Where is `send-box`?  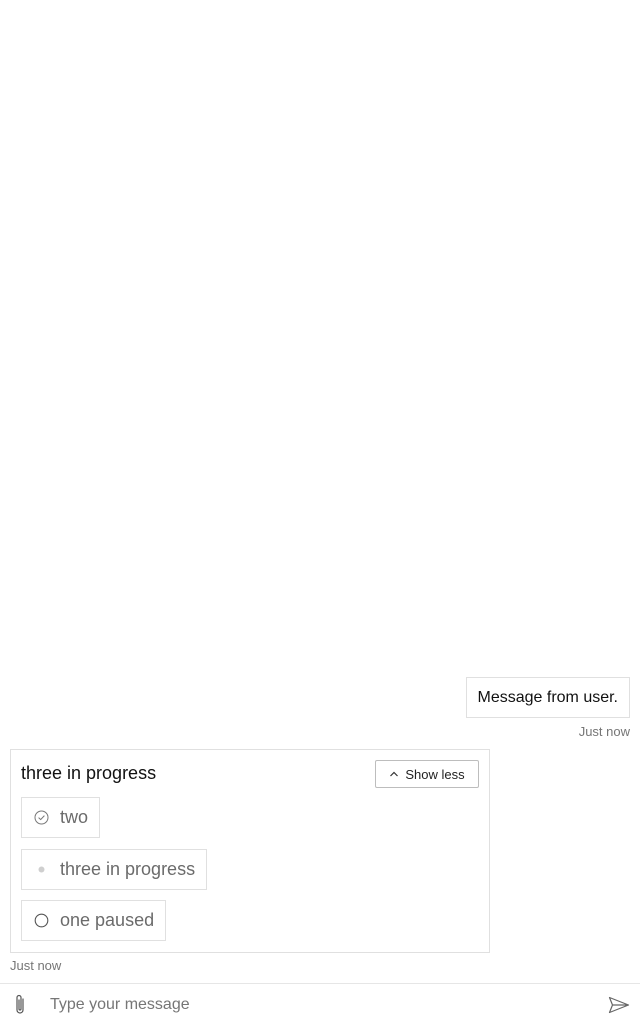
send-box is located at coordinates (320, 1003).